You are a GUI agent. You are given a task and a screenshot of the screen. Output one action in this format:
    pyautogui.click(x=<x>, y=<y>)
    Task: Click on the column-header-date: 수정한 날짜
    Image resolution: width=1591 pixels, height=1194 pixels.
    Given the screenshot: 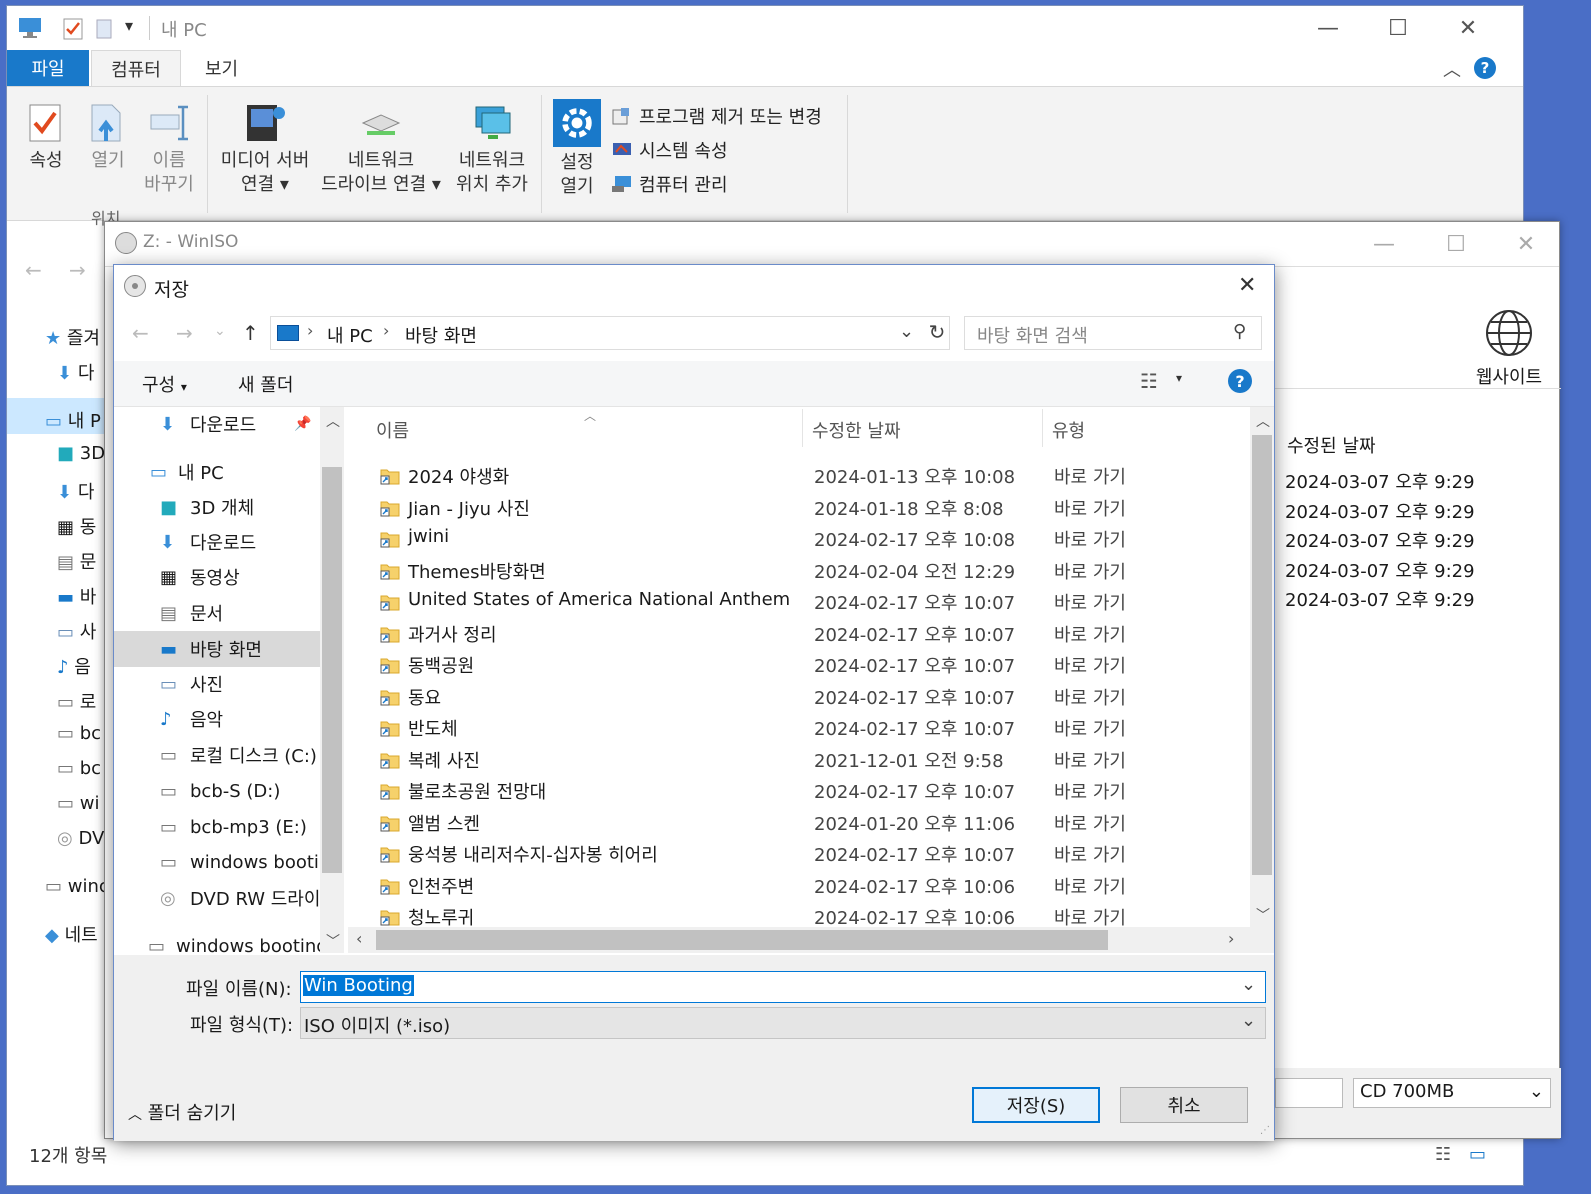 What is the action you would take?
    pyautogui.click(x=856, y=430)
    